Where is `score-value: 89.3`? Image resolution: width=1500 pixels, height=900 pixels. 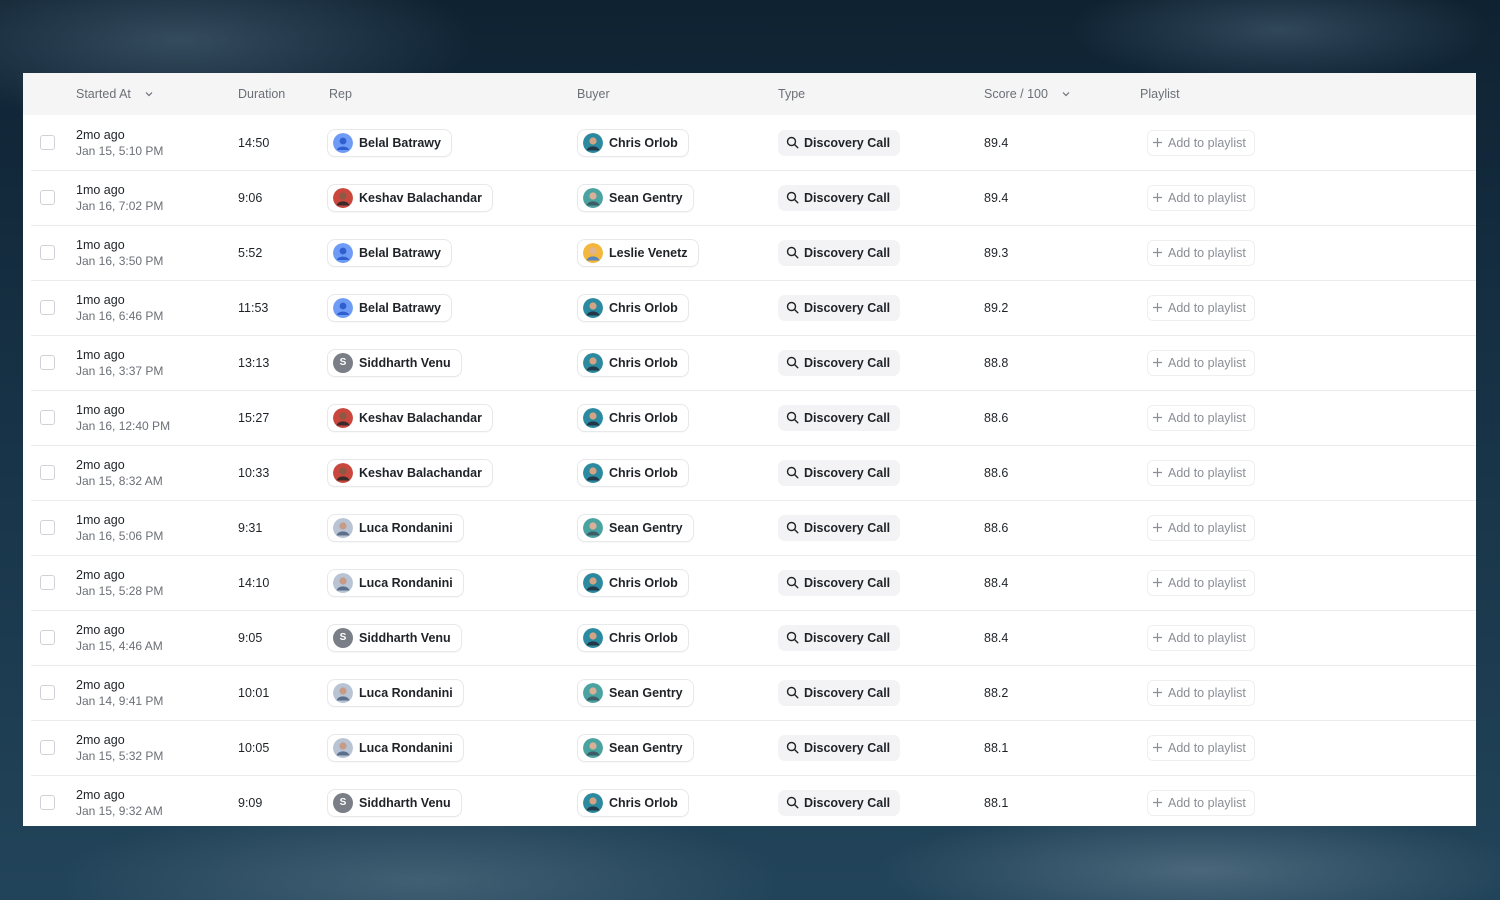 score-value: 89.3 is located at coordinates (996, 252).